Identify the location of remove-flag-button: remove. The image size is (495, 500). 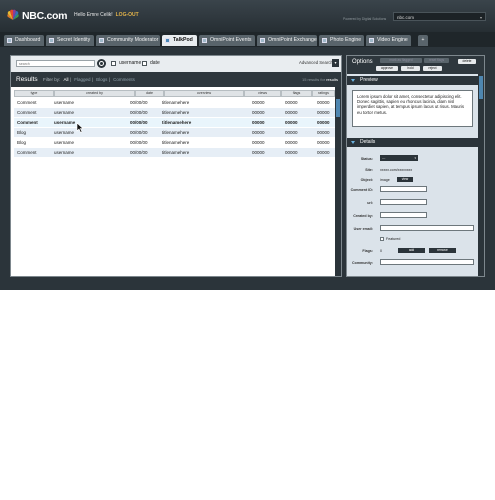
(442, 250).